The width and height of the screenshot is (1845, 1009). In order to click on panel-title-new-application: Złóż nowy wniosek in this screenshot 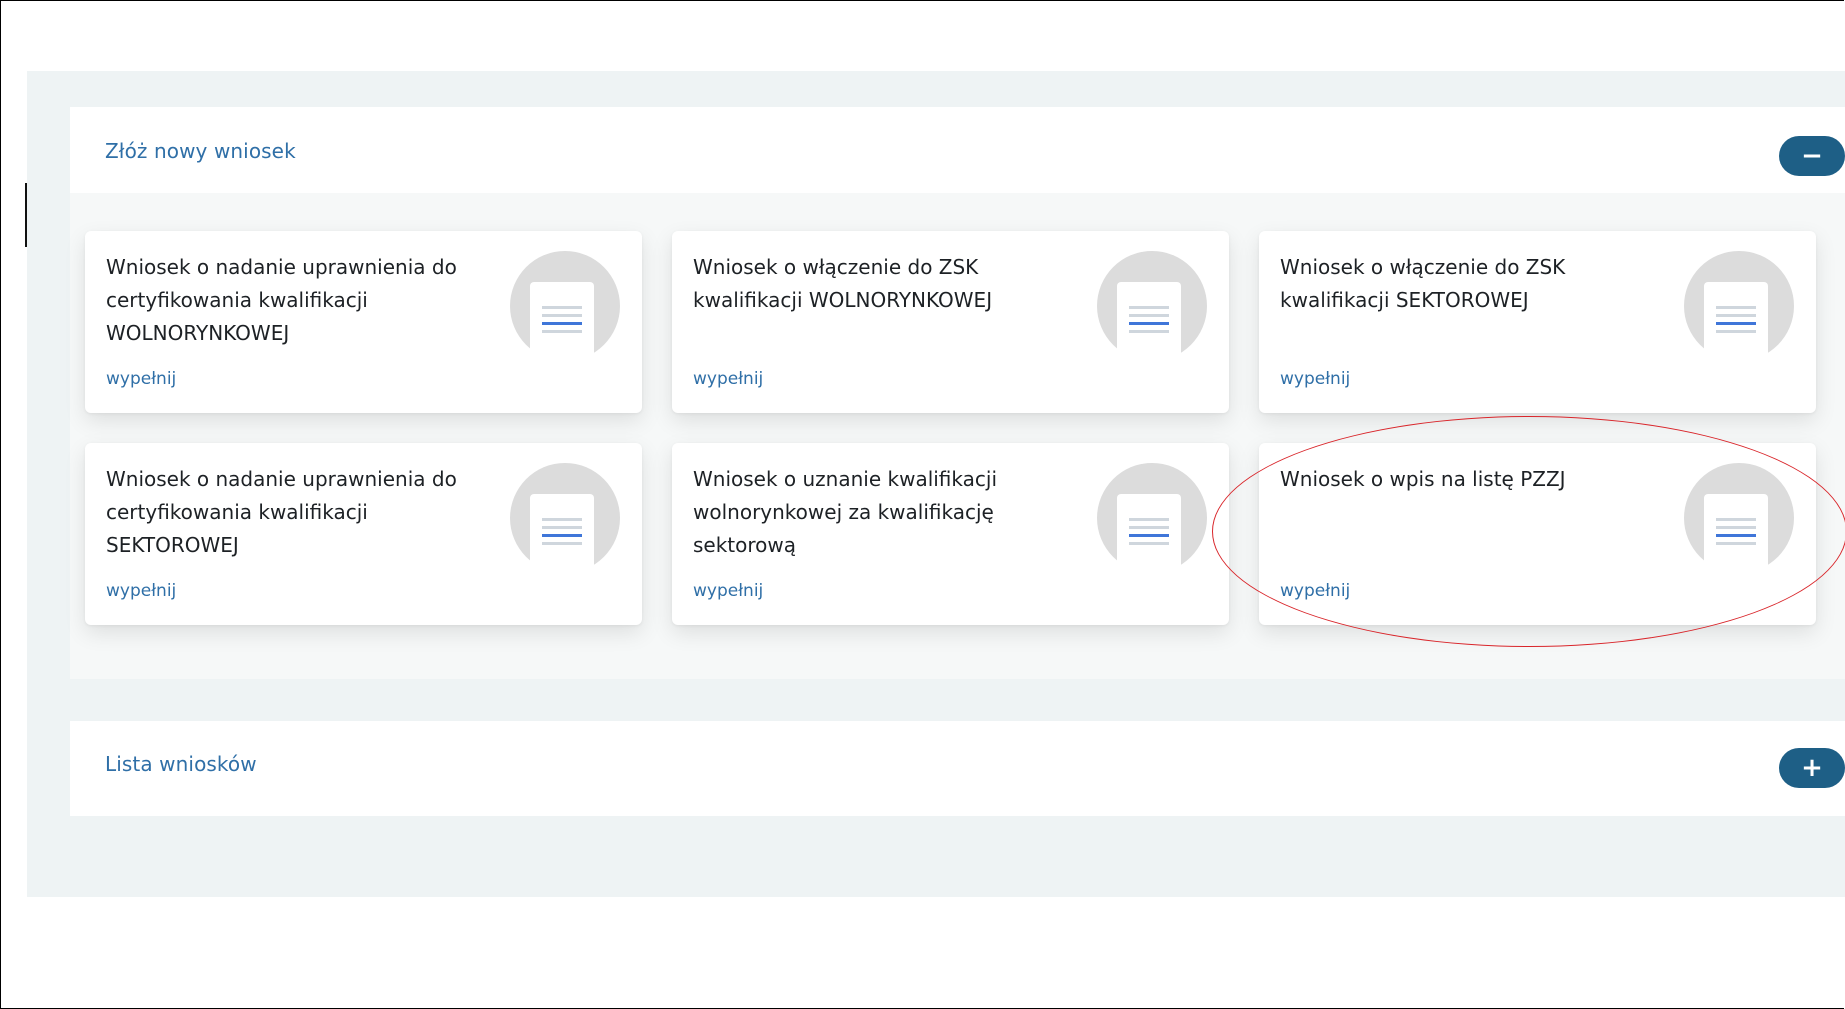, I will do `click(200, 151)`.